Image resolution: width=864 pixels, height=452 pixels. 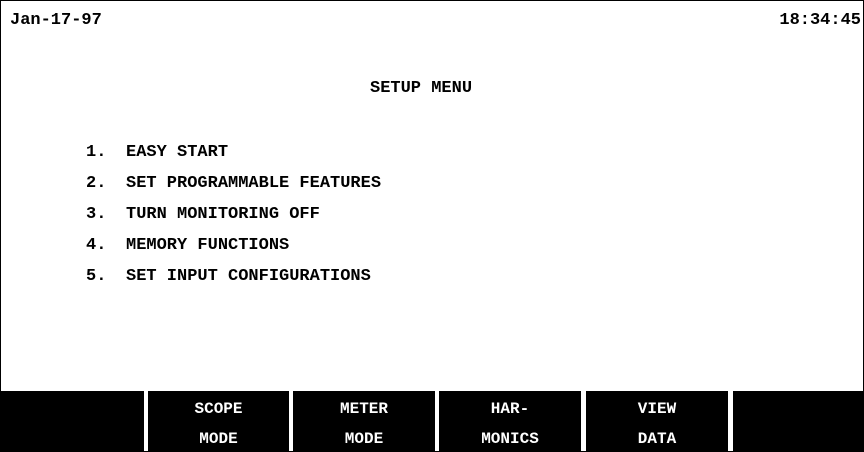 I want to click on softkey-label-line1: VIEW, so click(x=657, y=409).